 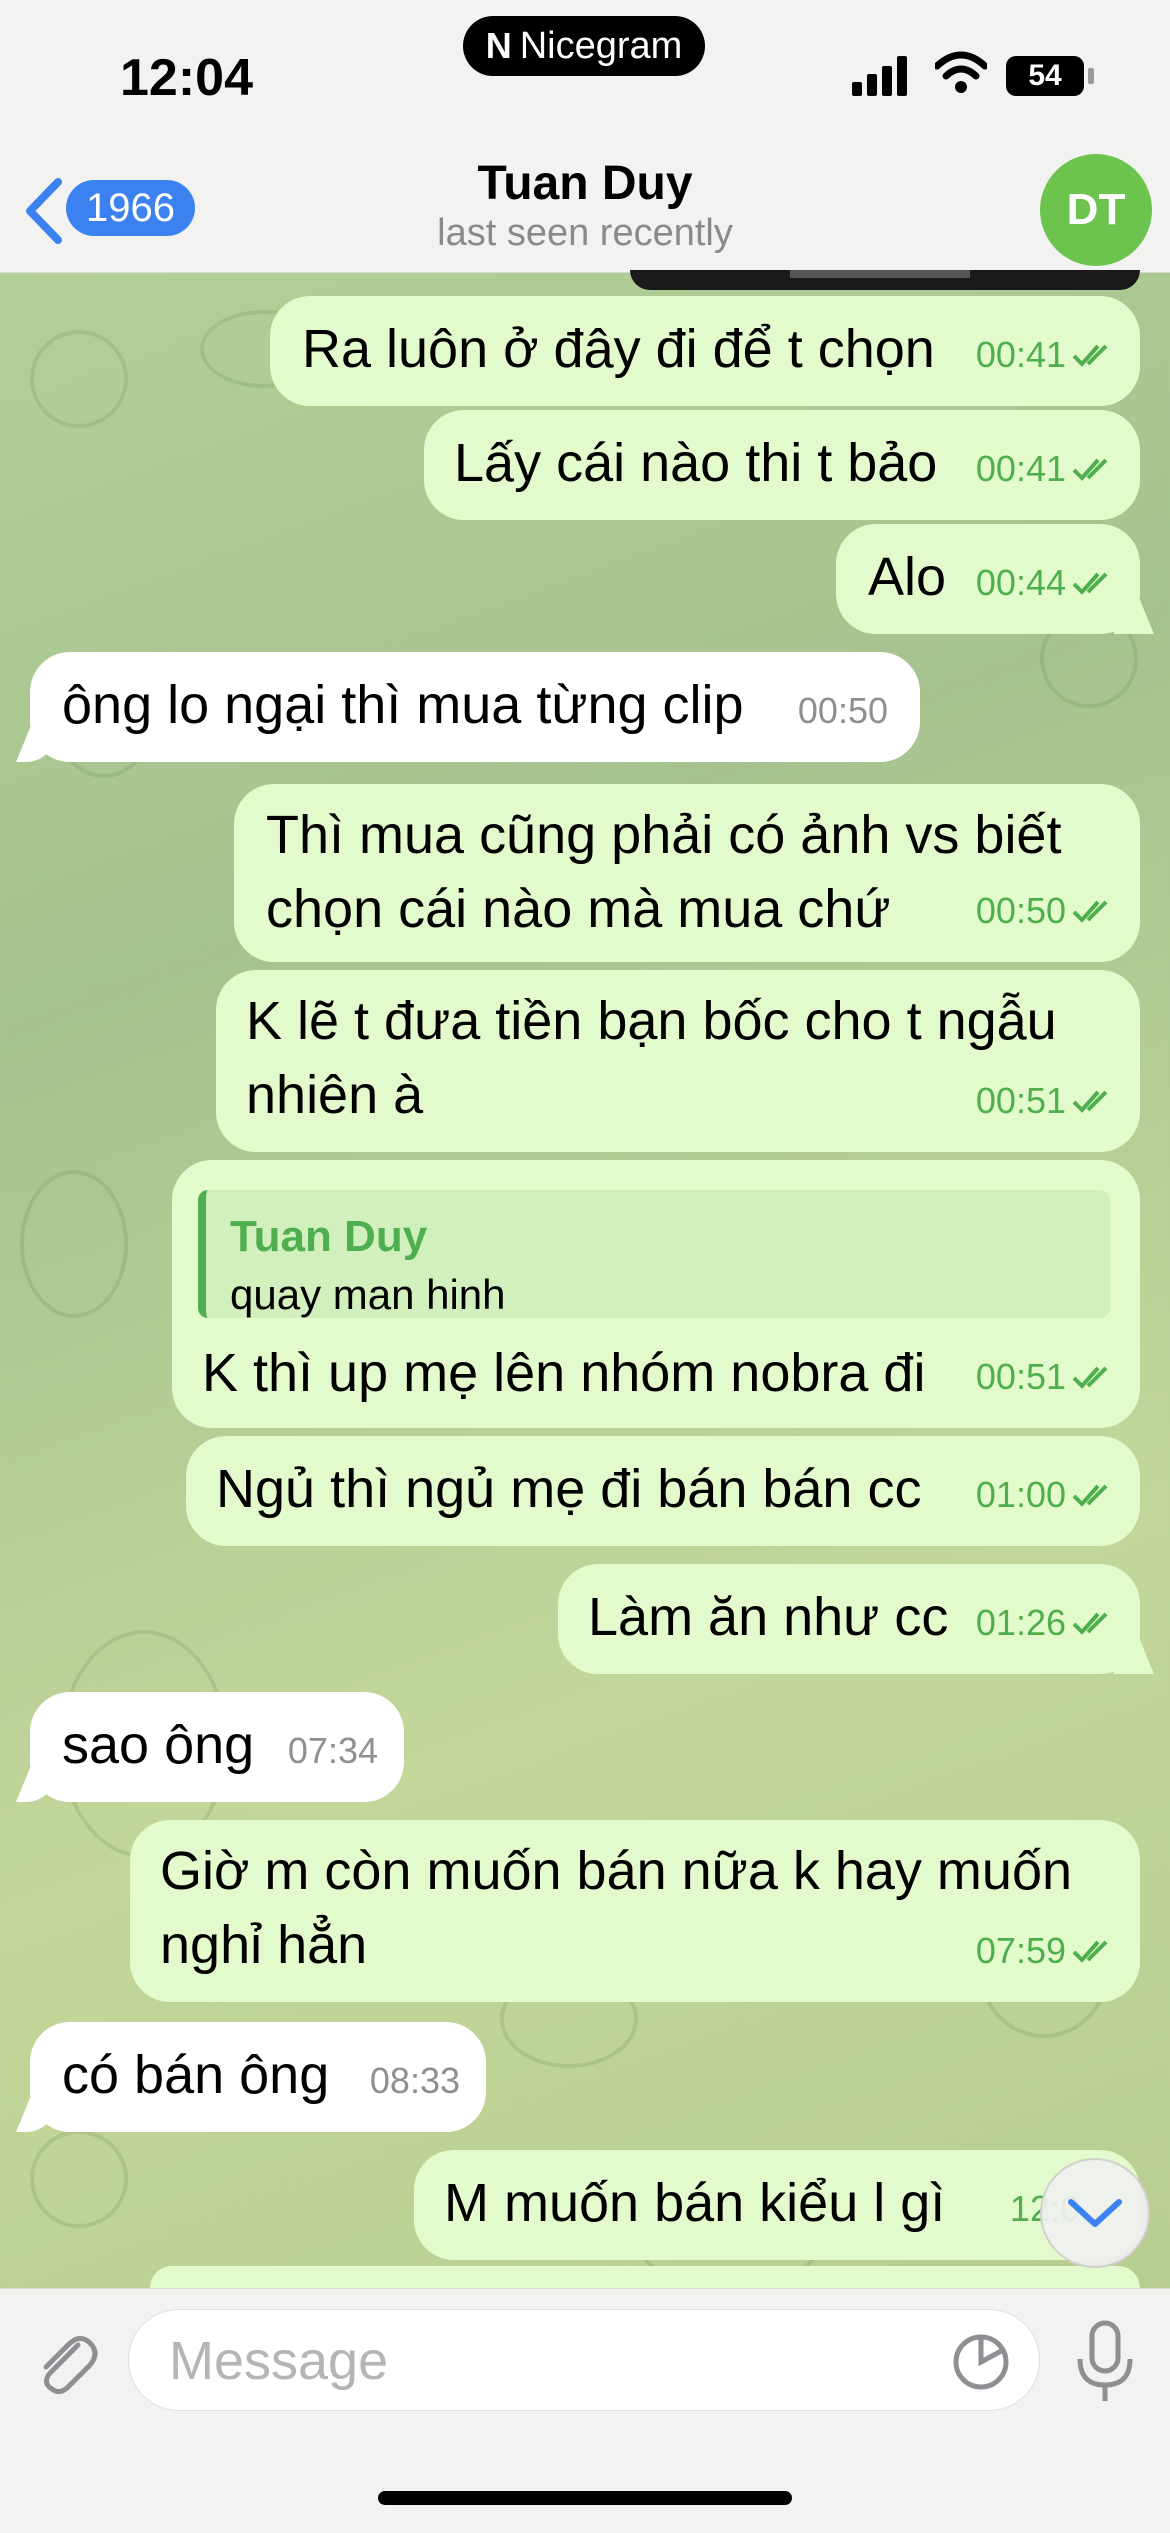 I want to click on pinned-bar-edge, so click(x=885, y=280).